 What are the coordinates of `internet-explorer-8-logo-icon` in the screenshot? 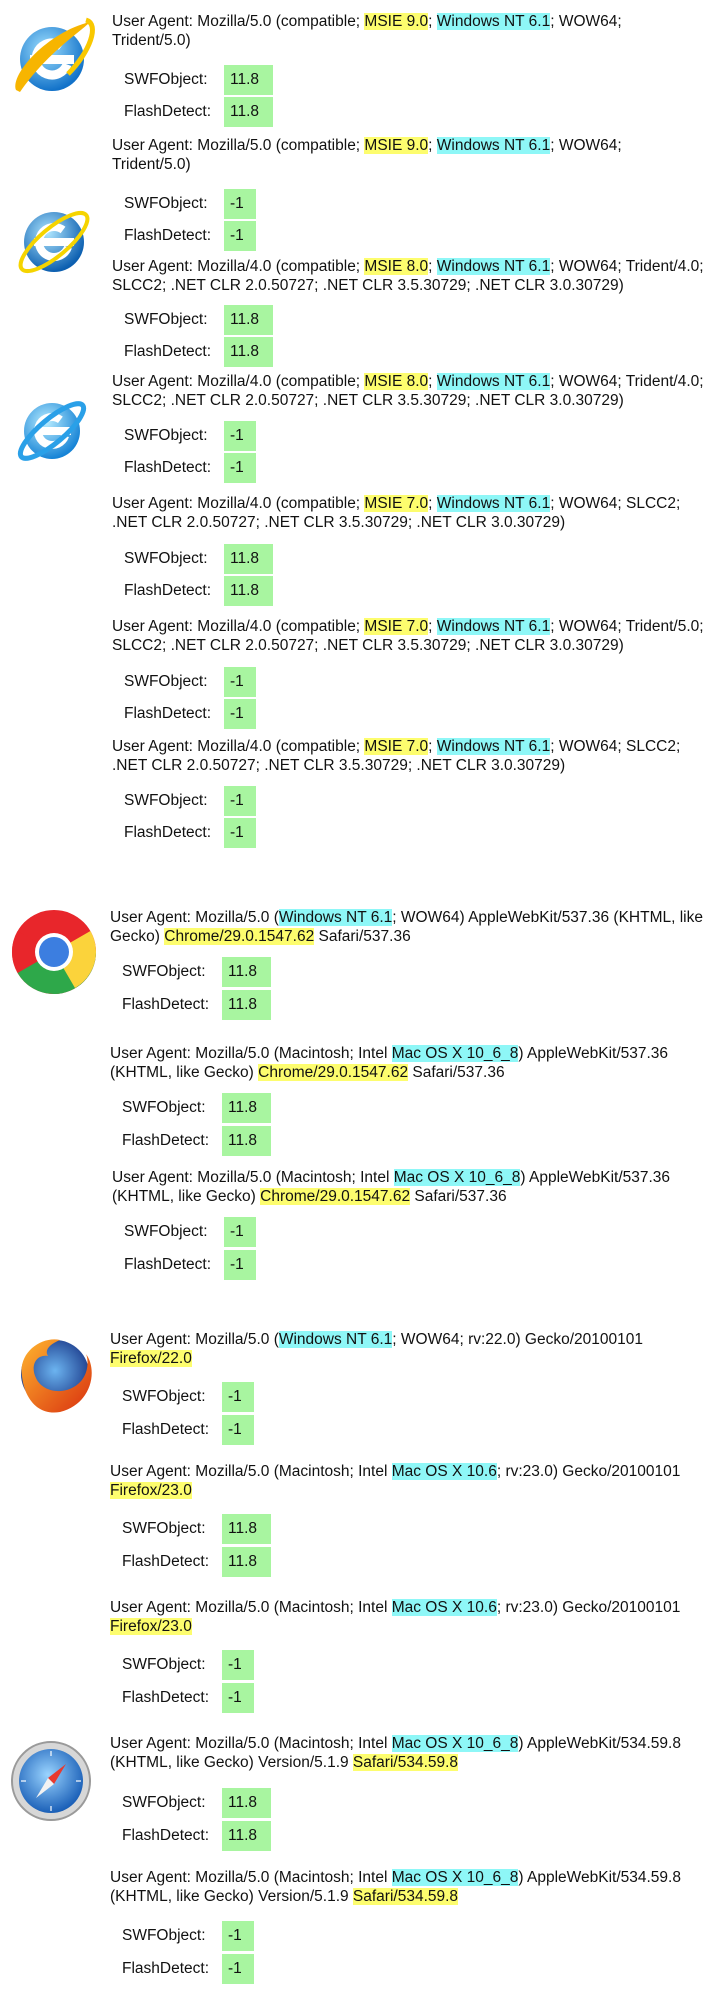 It's located at (54, 242).